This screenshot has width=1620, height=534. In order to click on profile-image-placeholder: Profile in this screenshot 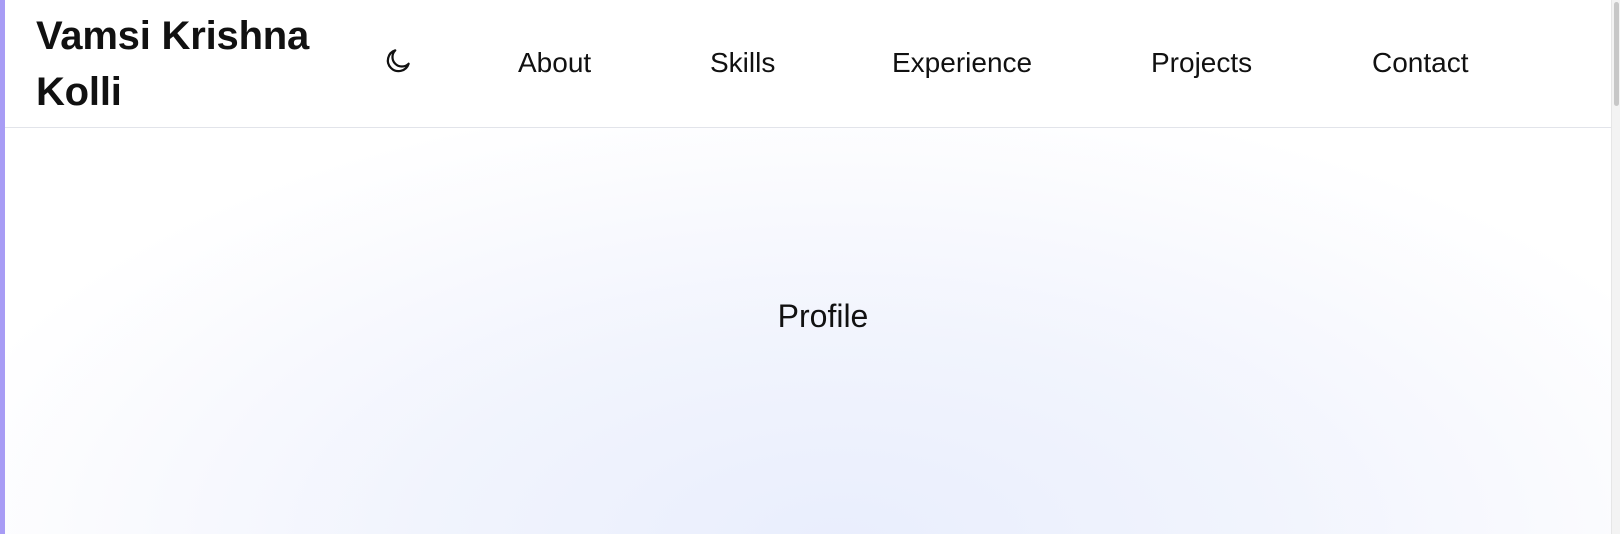, I will do `click(823, 316)`.